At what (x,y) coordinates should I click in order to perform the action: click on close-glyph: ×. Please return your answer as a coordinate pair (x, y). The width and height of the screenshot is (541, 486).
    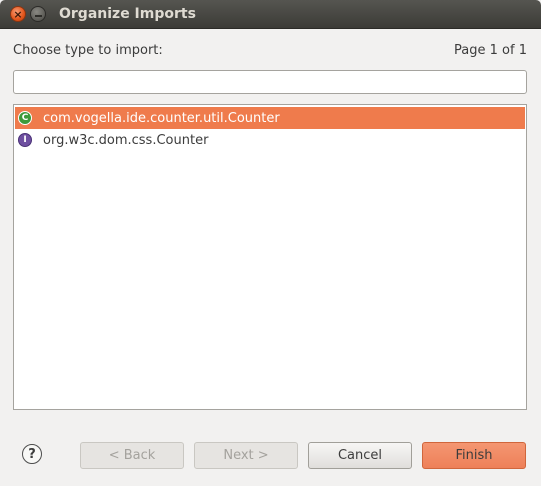
    Looking at the image, I should click on (18, 14).